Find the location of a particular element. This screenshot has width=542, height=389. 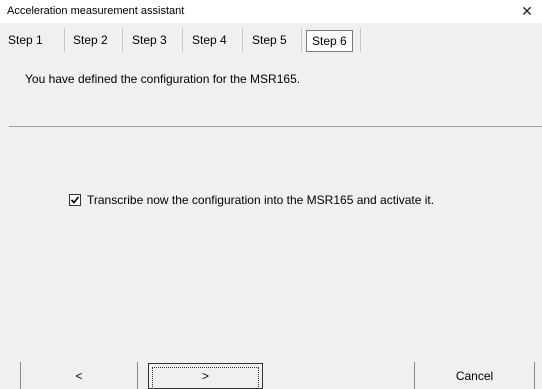

tab-step-6: Step 6 is located at coordinates (329, 40).